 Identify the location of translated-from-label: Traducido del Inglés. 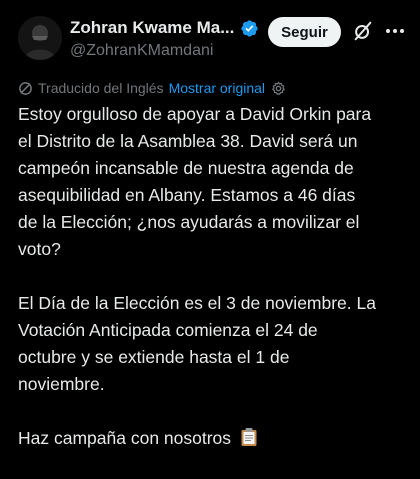
(101, 88).